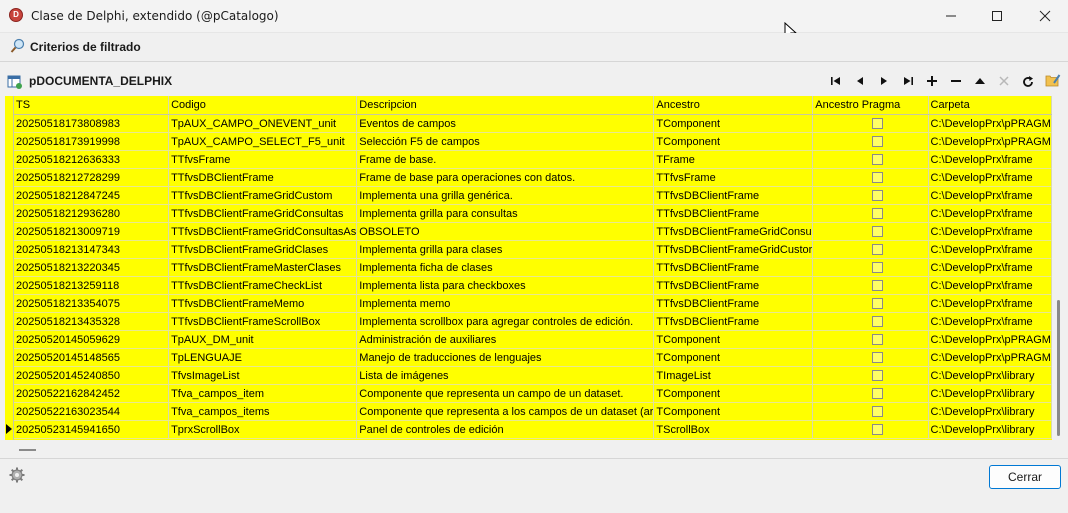 The width and height of the screenshot is (1068, 513). I want to click on cell-descripcion: Frame de base., so click(505, 159).